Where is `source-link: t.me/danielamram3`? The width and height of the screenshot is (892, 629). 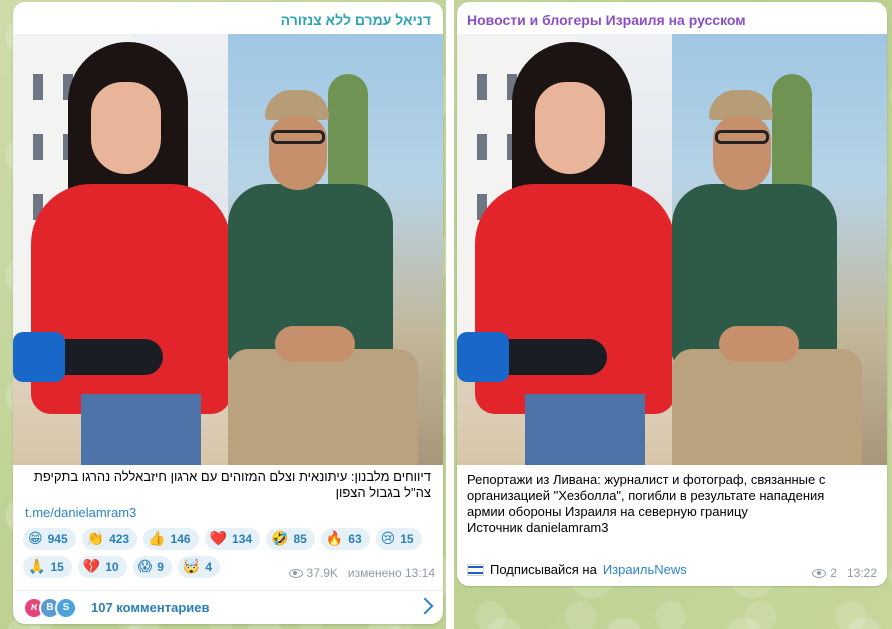
source-link: t.me/danielamram3 is located at coordinates (80, 512).